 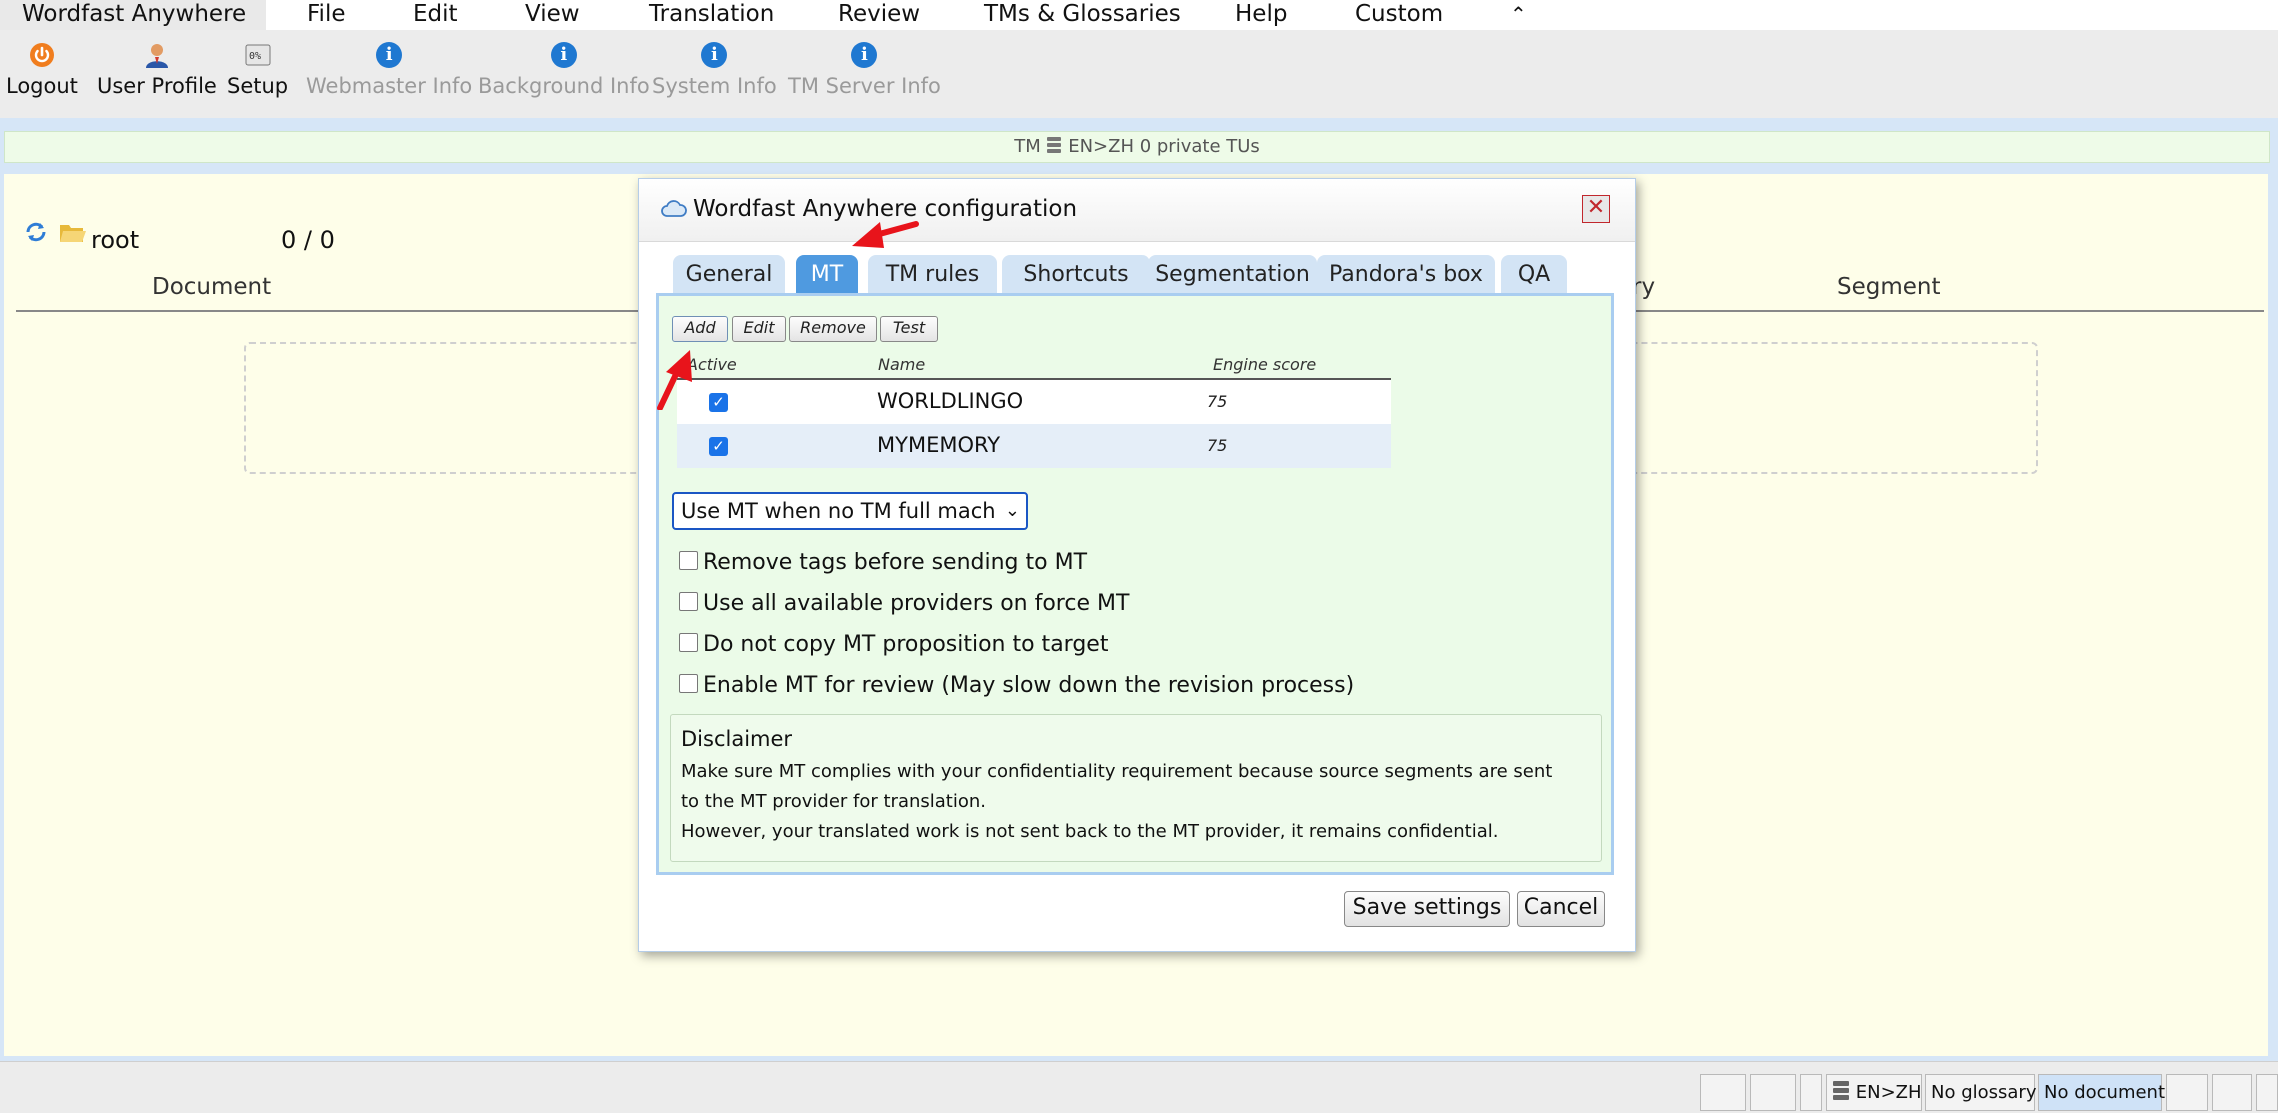 What do you see at coordinates (1164, 146) in the screenshot?
I see `tm-status-text: EN>ZH 0 private TUs` at bounding box center [1164, 146].